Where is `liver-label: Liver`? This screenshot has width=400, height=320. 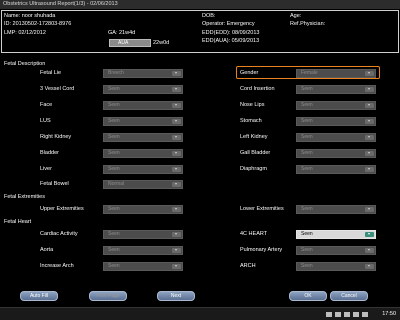
liver-label: Liver is located at coordinates (46, 169).